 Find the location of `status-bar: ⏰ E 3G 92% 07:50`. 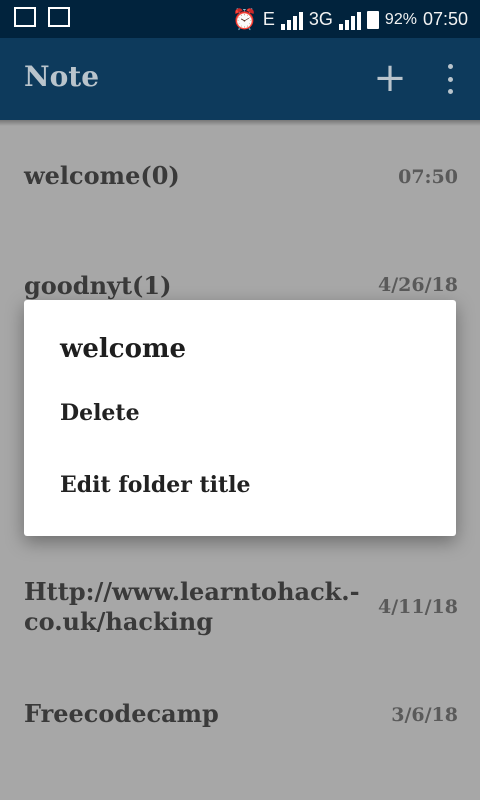

status-bar: ⏰ E 3G 92% 07:50 is located at coordinates (240, 19).